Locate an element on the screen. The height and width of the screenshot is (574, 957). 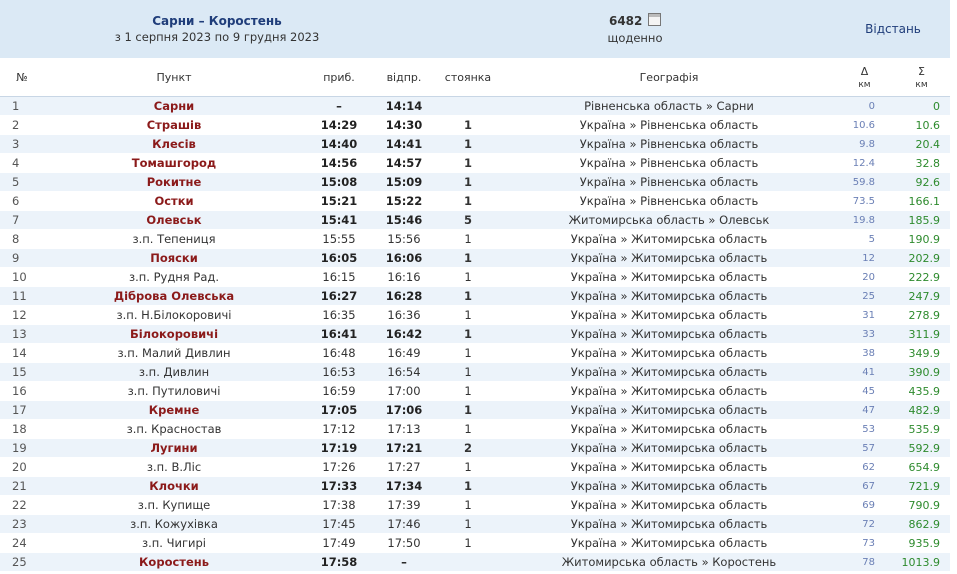
departure-time: 14:14 is located at coordinates (404, 106).